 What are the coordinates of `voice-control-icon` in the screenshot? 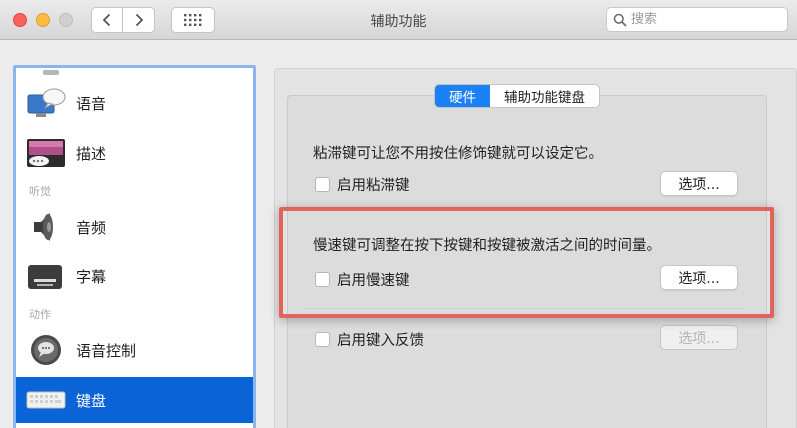 It's located at (46, 350).